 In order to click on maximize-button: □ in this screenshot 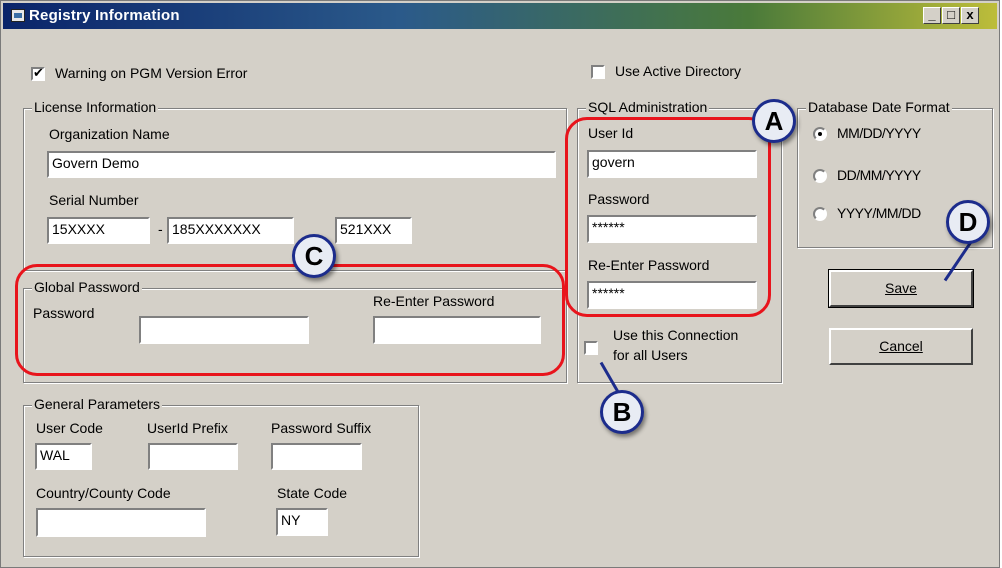, I will do `click(951, 15)`.